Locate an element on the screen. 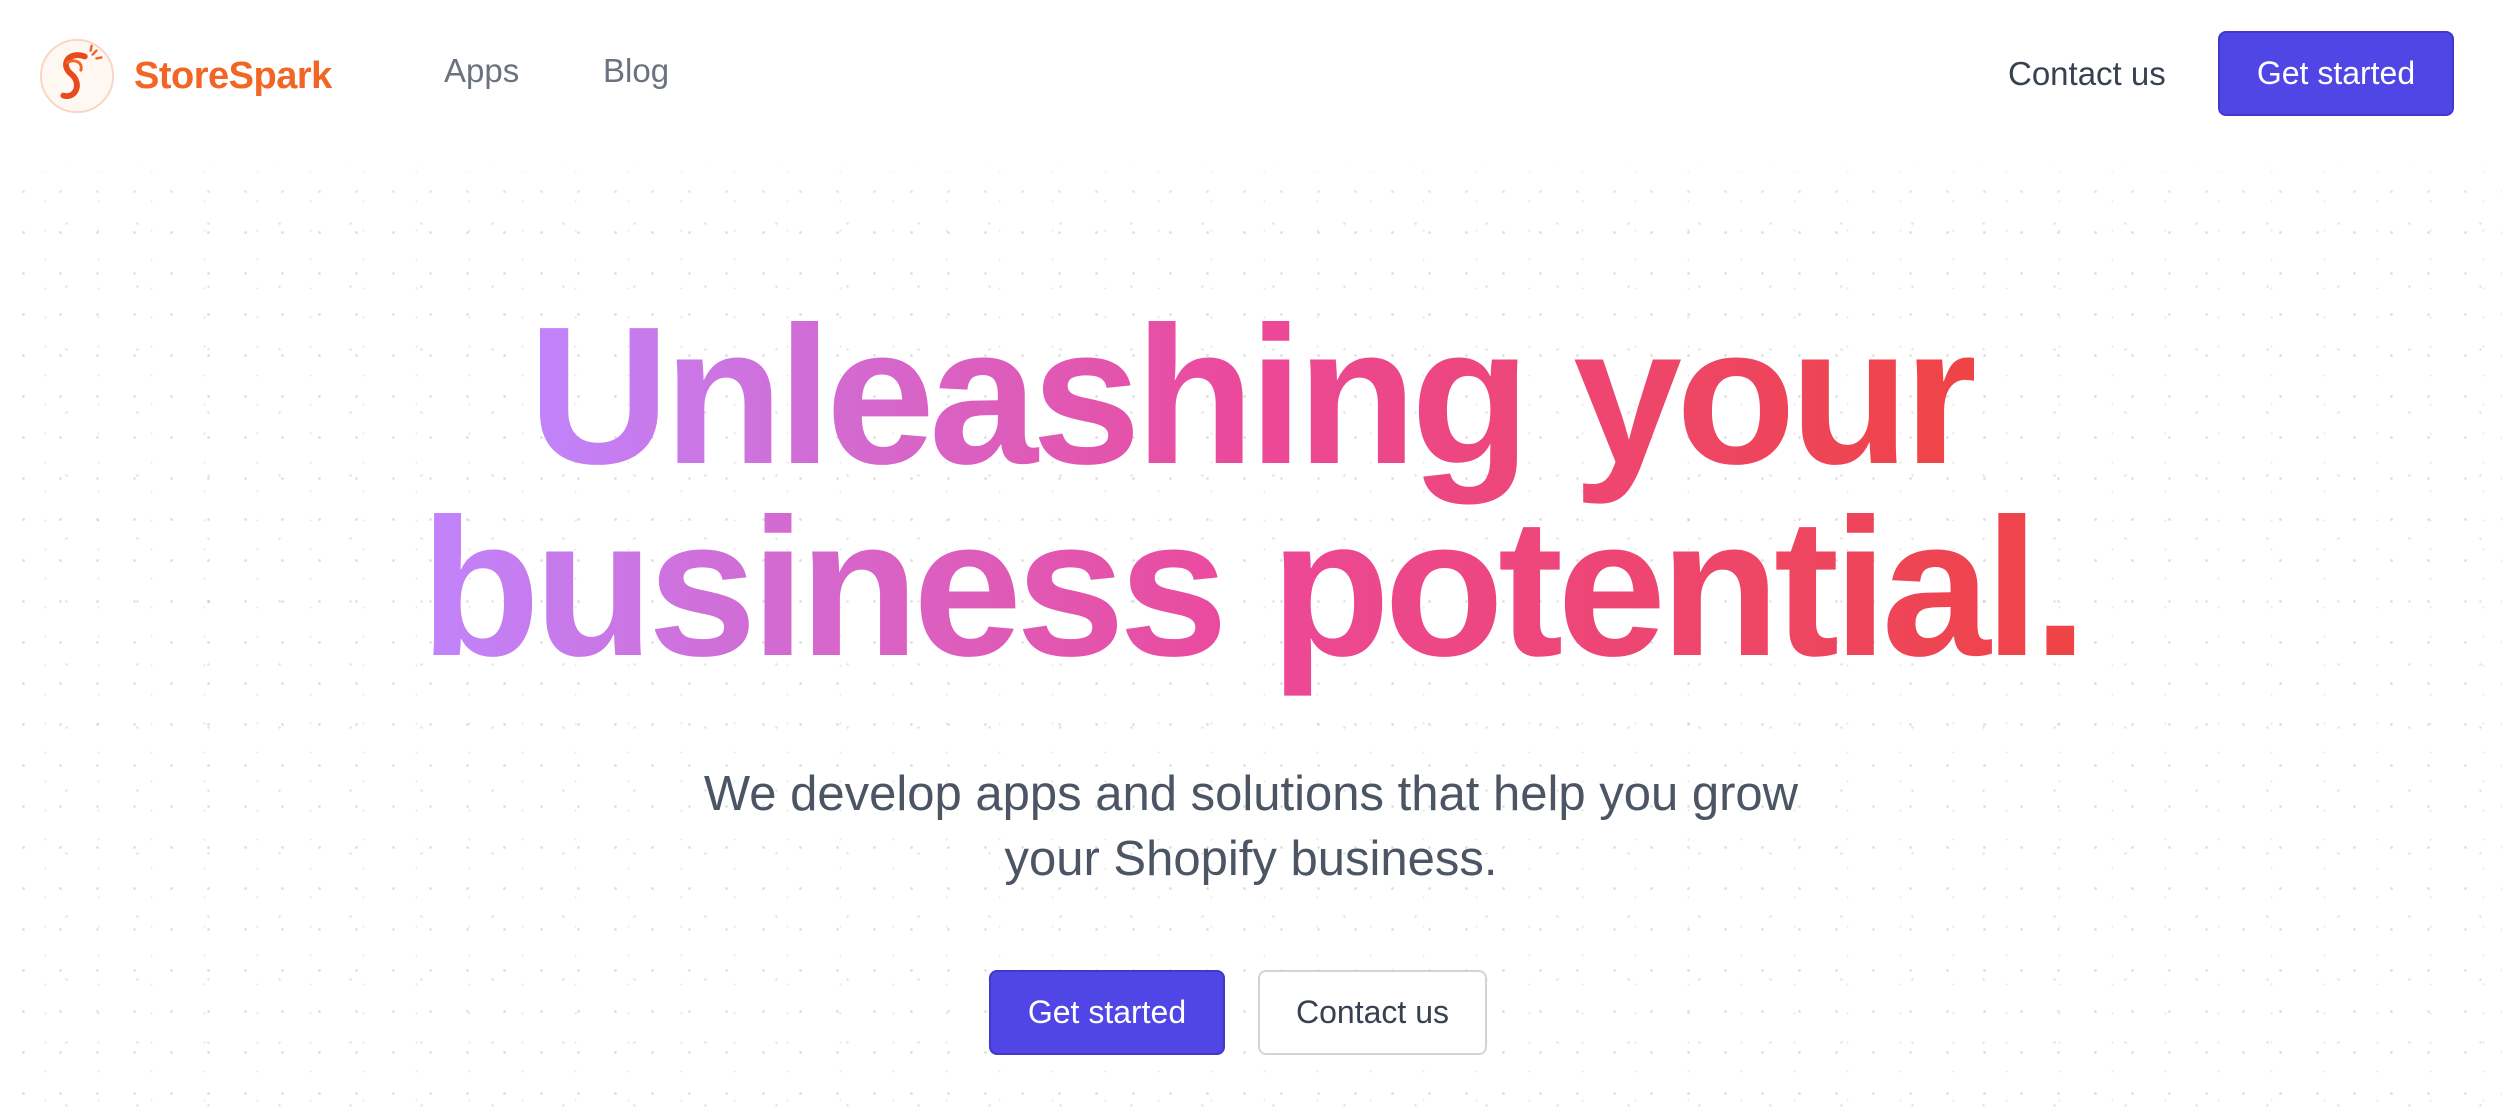 This screenshot has width=2502, height=1114. nav-link-blog: Blog is located at coordinates (636, 71).